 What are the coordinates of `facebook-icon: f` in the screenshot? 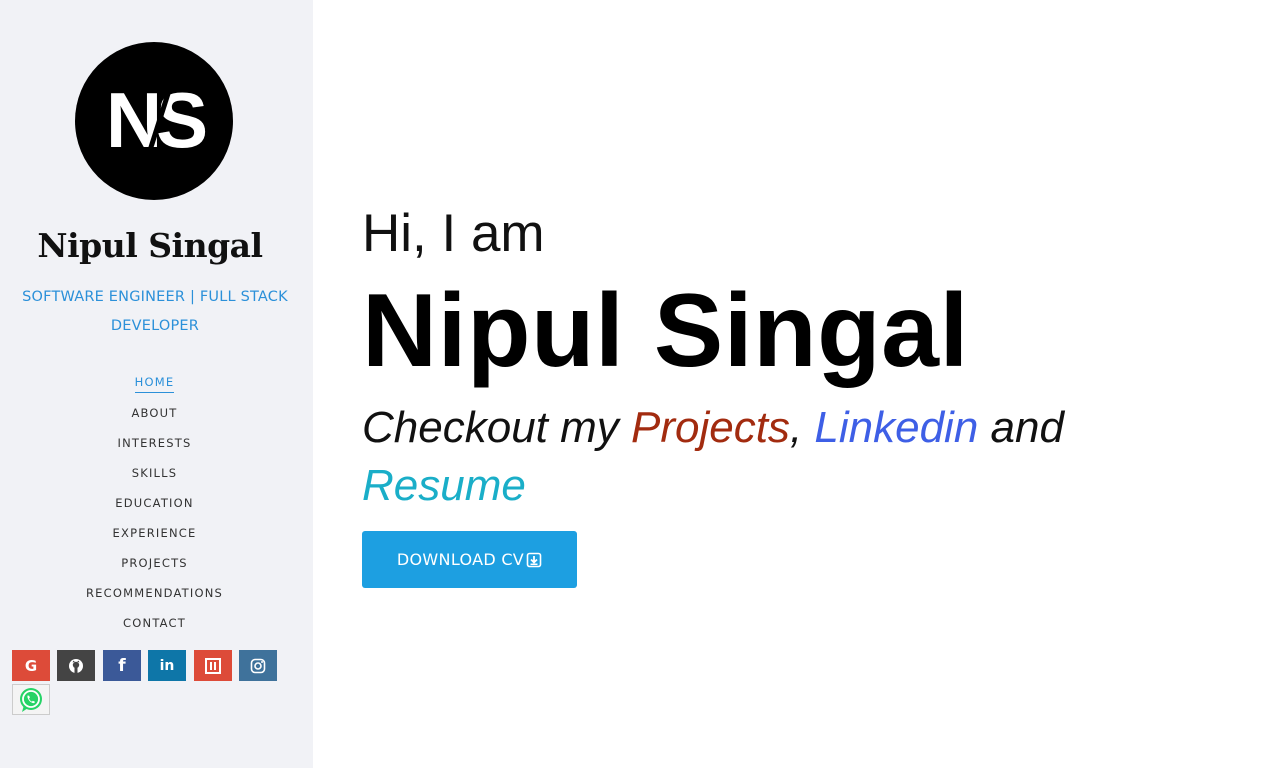 It's located at (122, 665).